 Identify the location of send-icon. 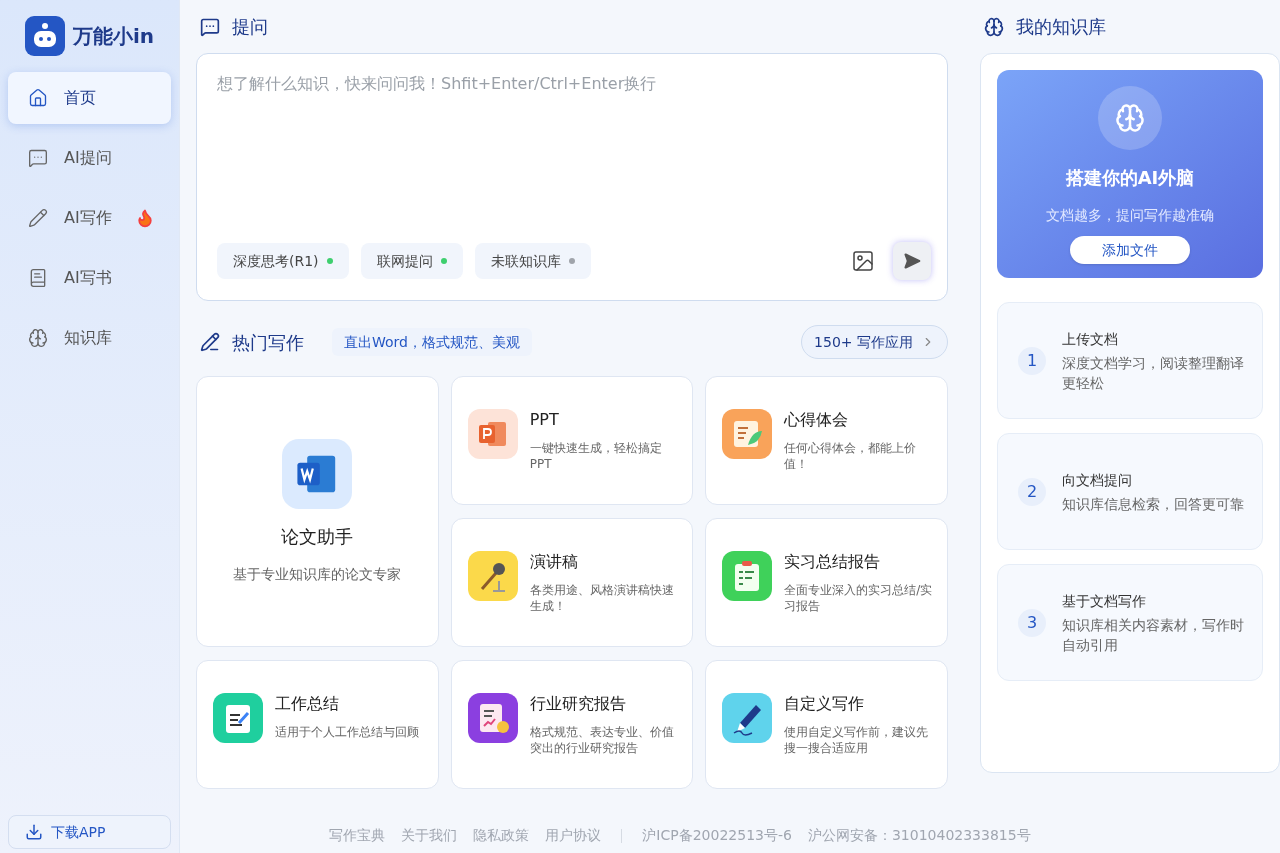
(912, 261).